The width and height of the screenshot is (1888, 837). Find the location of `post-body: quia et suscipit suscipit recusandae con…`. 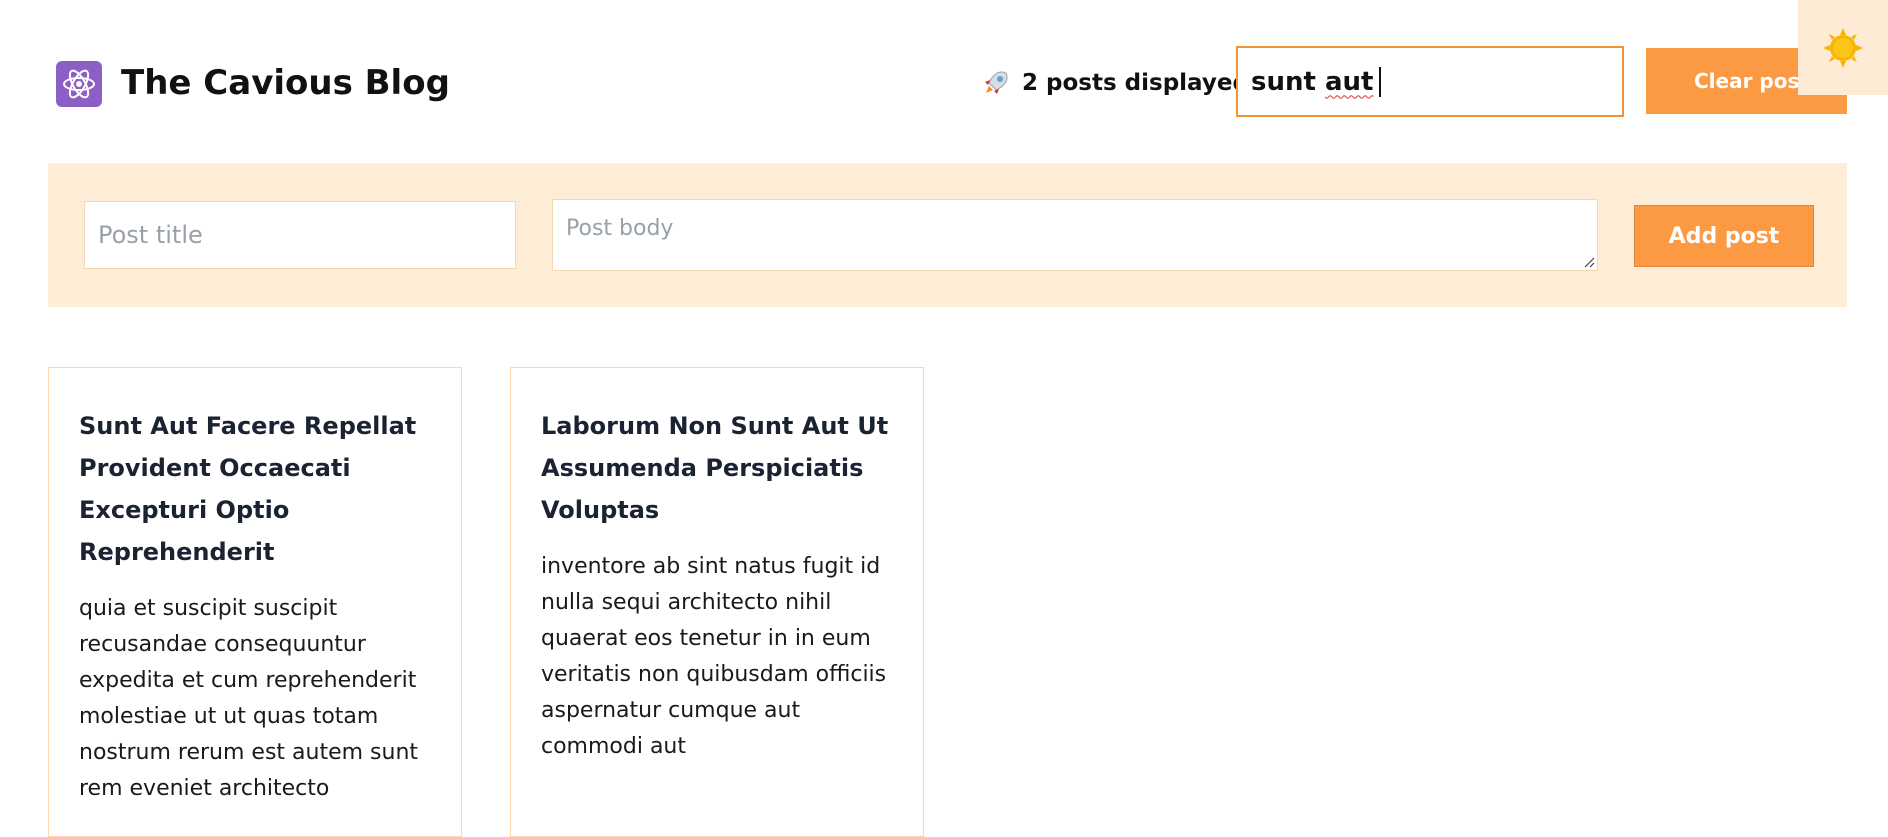

post-body: quia et suscipit suscipit recusandae con… is located at coordinates (249, 698).